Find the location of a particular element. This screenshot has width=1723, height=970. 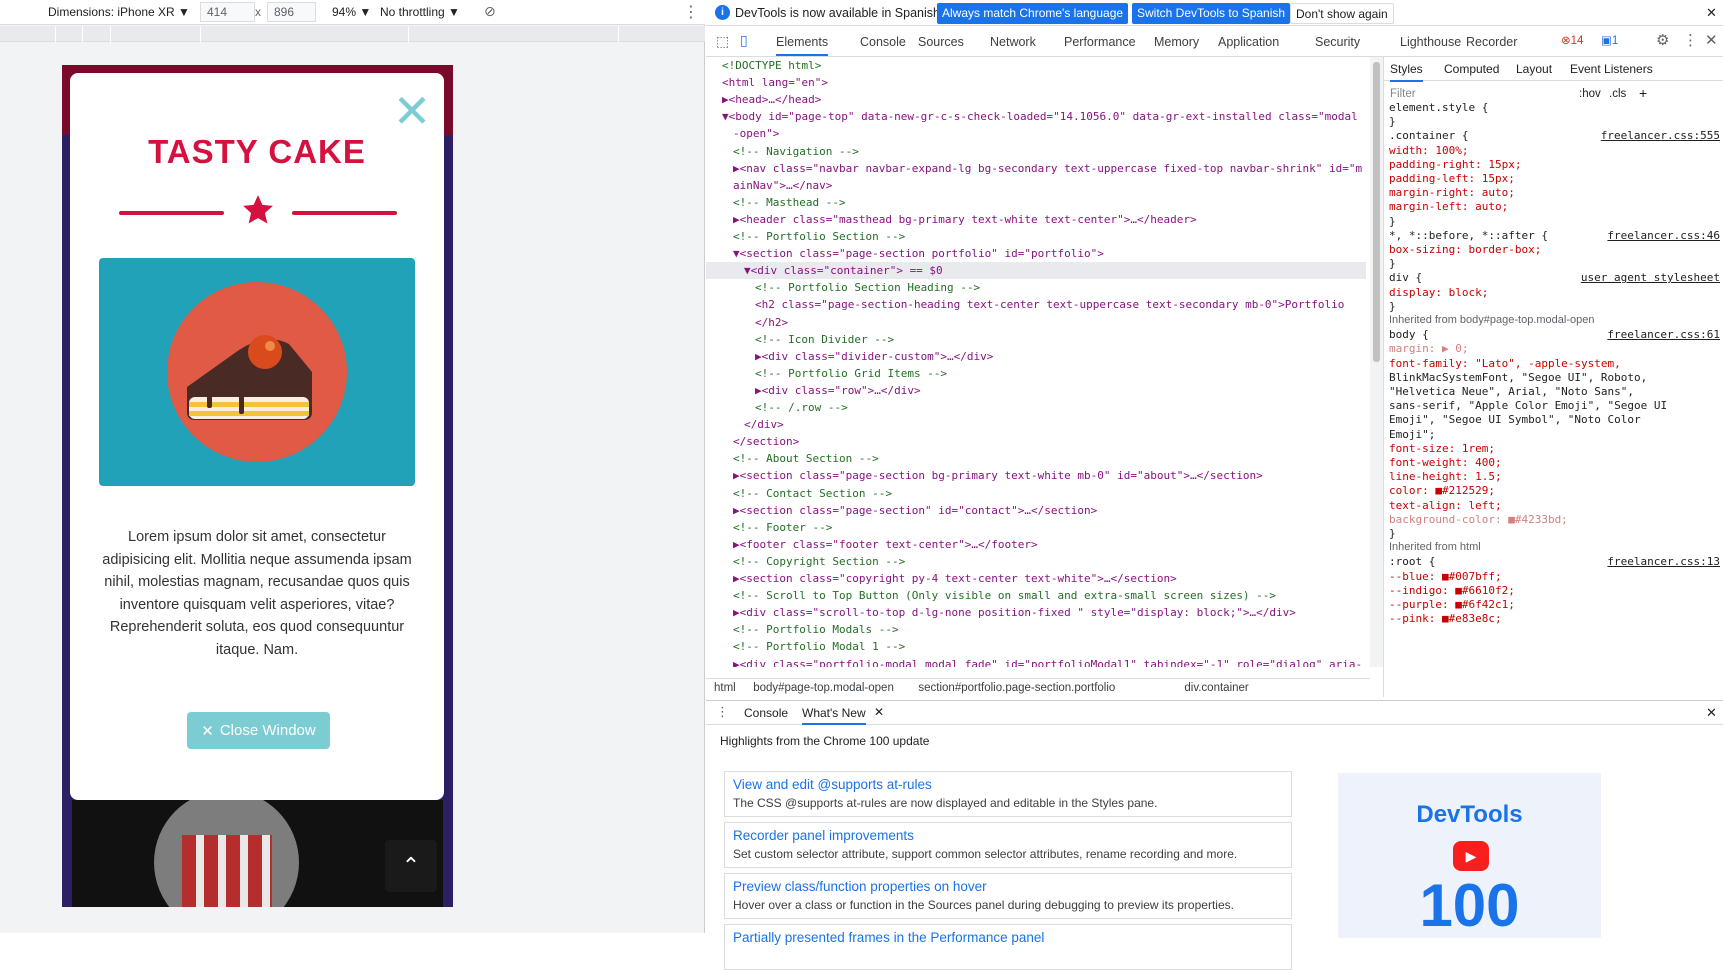

message-badge: ▣1 is located at coordinates (1609, 40).